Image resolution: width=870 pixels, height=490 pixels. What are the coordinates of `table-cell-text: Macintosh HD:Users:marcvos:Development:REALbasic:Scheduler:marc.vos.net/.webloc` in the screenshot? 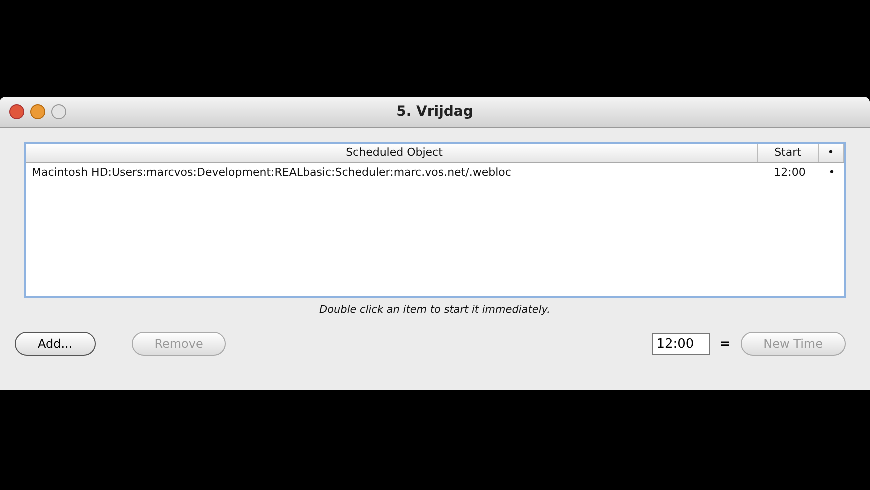 It's located at (271, 172).